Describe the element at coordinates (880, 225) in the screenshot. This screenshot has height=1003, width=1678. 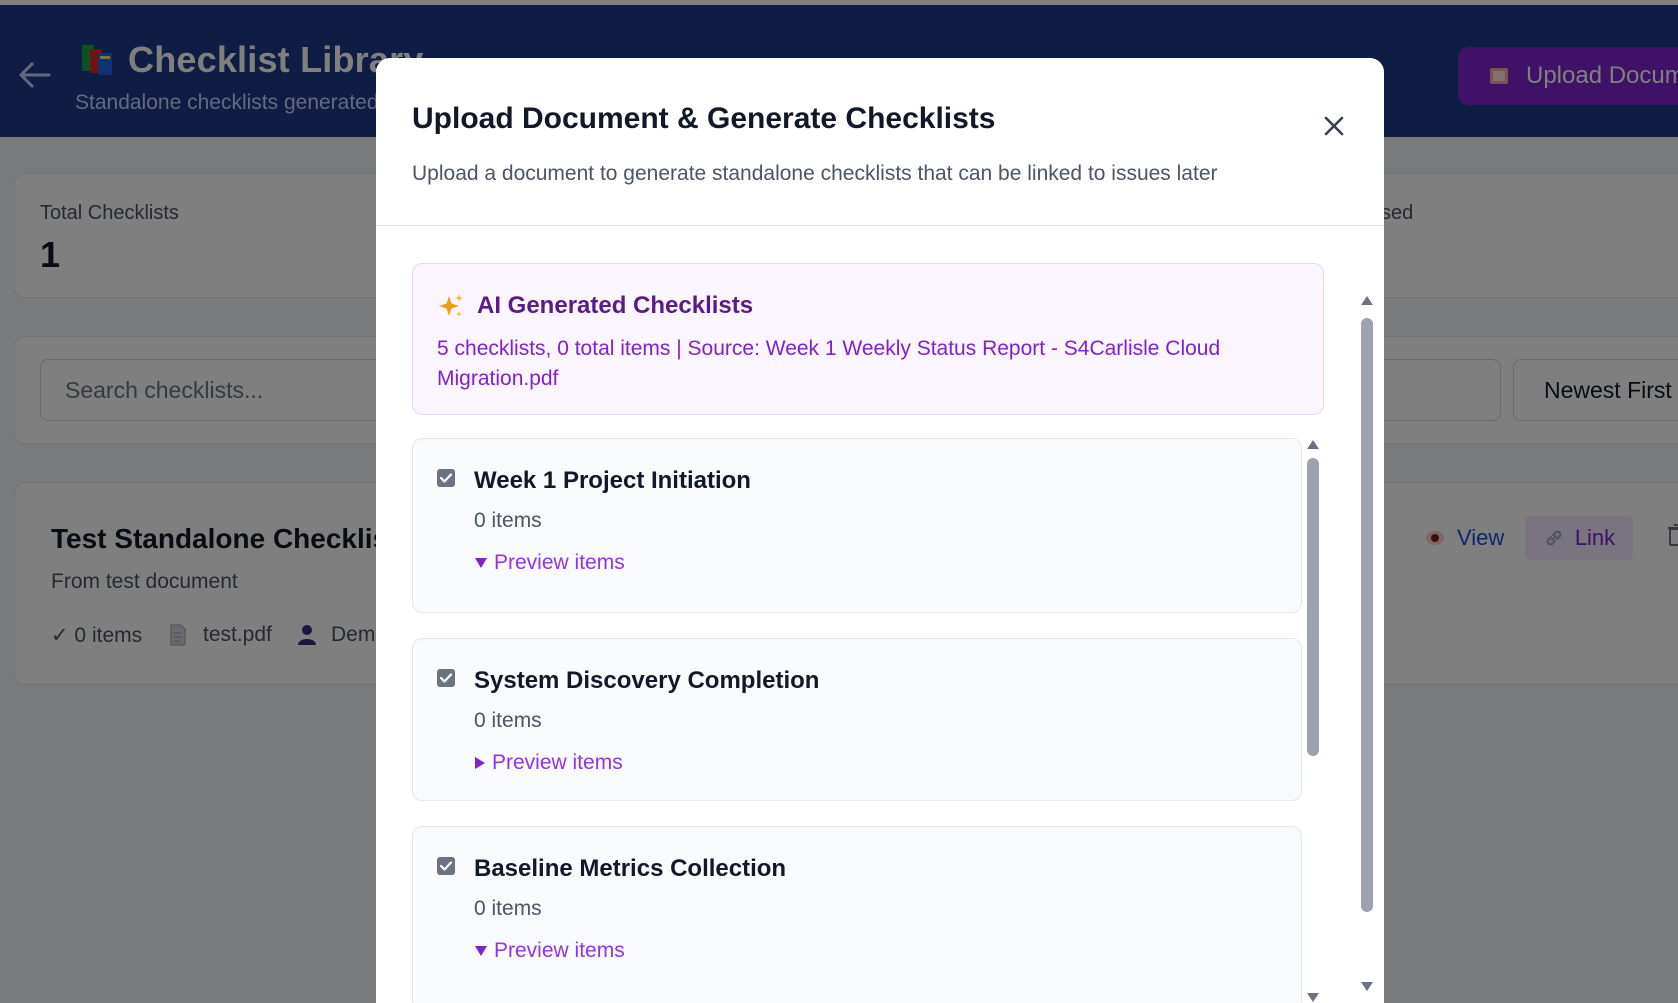
I see `modal-divider` at that location.